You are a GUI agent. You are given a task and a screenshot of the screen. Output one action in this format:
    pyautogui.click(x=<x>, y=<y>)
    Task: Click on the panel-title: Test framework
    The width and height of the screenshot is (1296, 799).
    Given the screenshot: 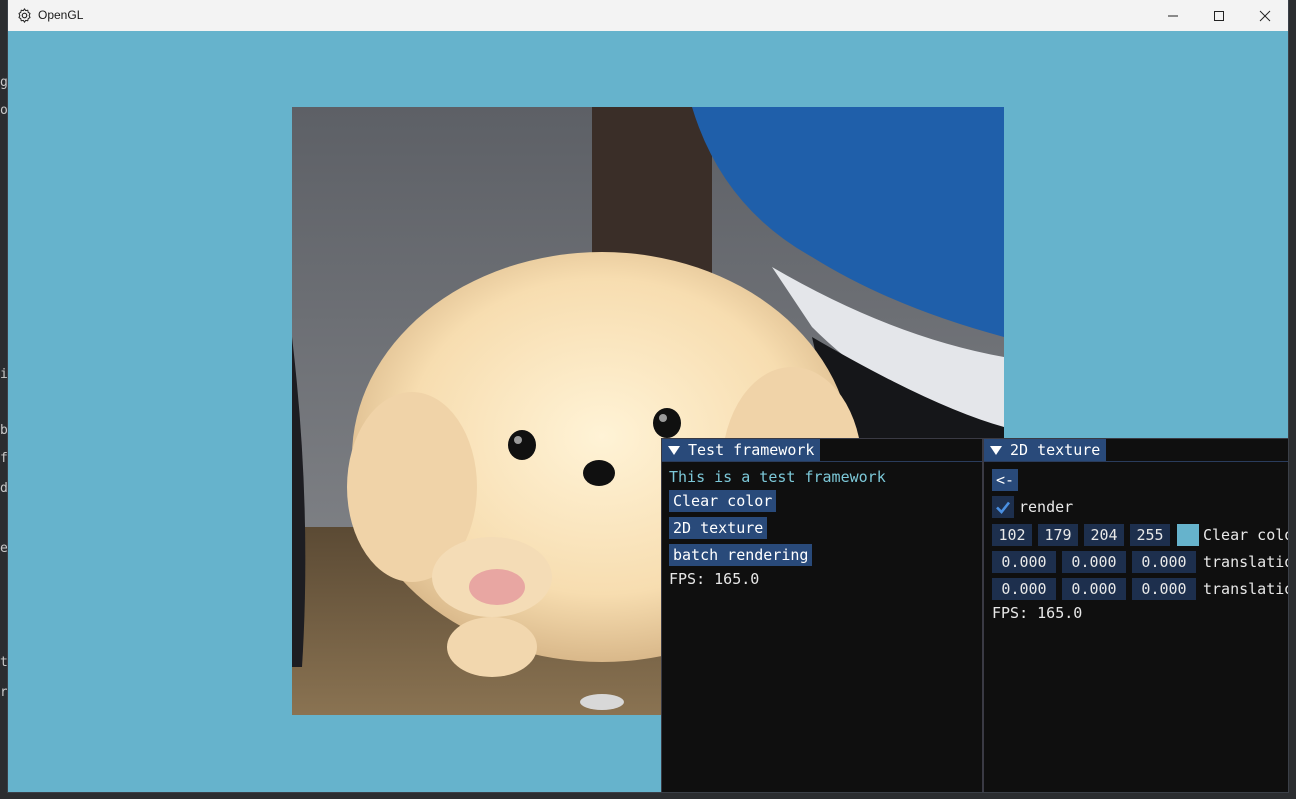 What is the action you would take?
    pyautogui.click(x=751, y=450)
    